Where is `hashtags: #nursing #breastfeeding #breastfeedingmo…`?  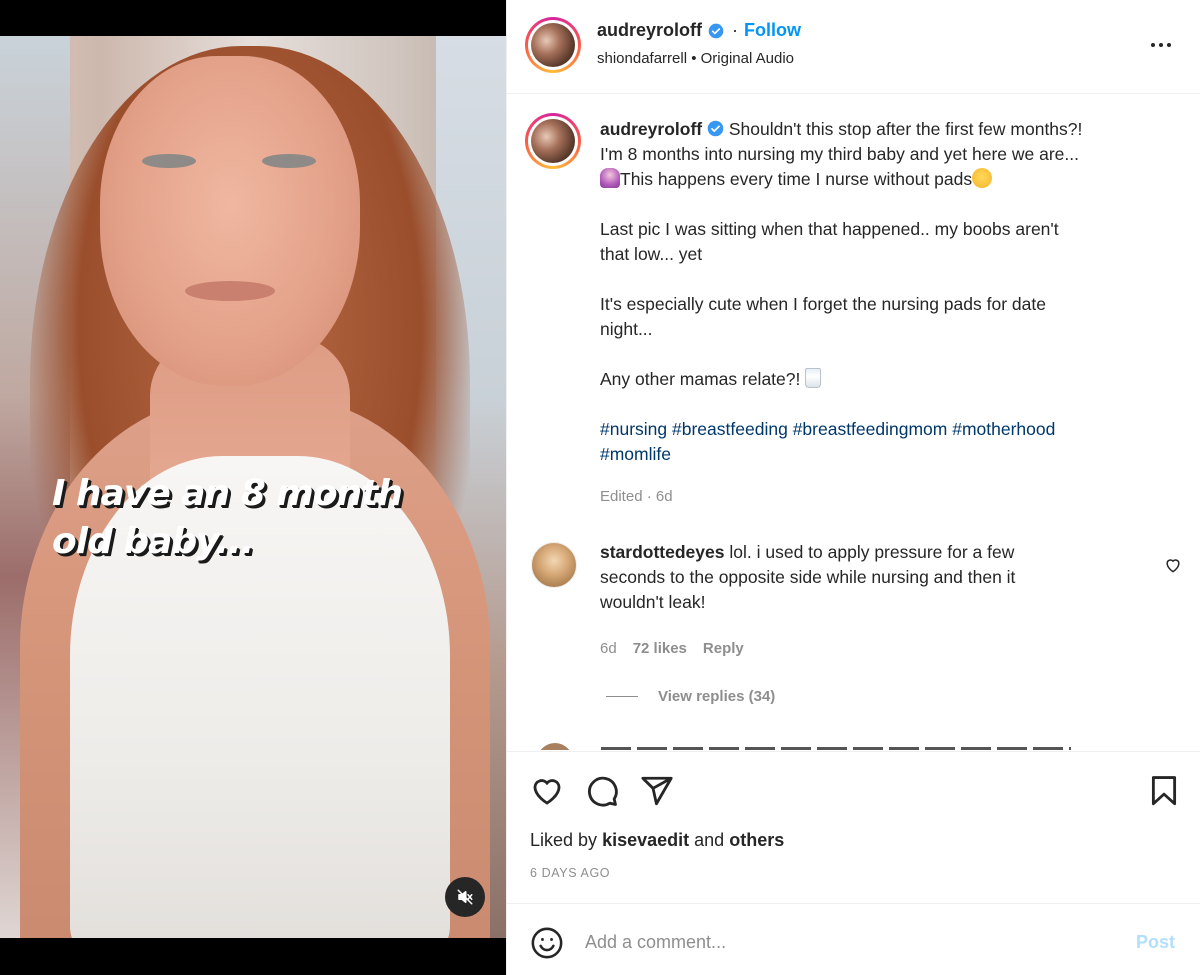 hashtags: #nursing #breastfeeding #breastfeedingmo… is located at coordinates (887, 429).